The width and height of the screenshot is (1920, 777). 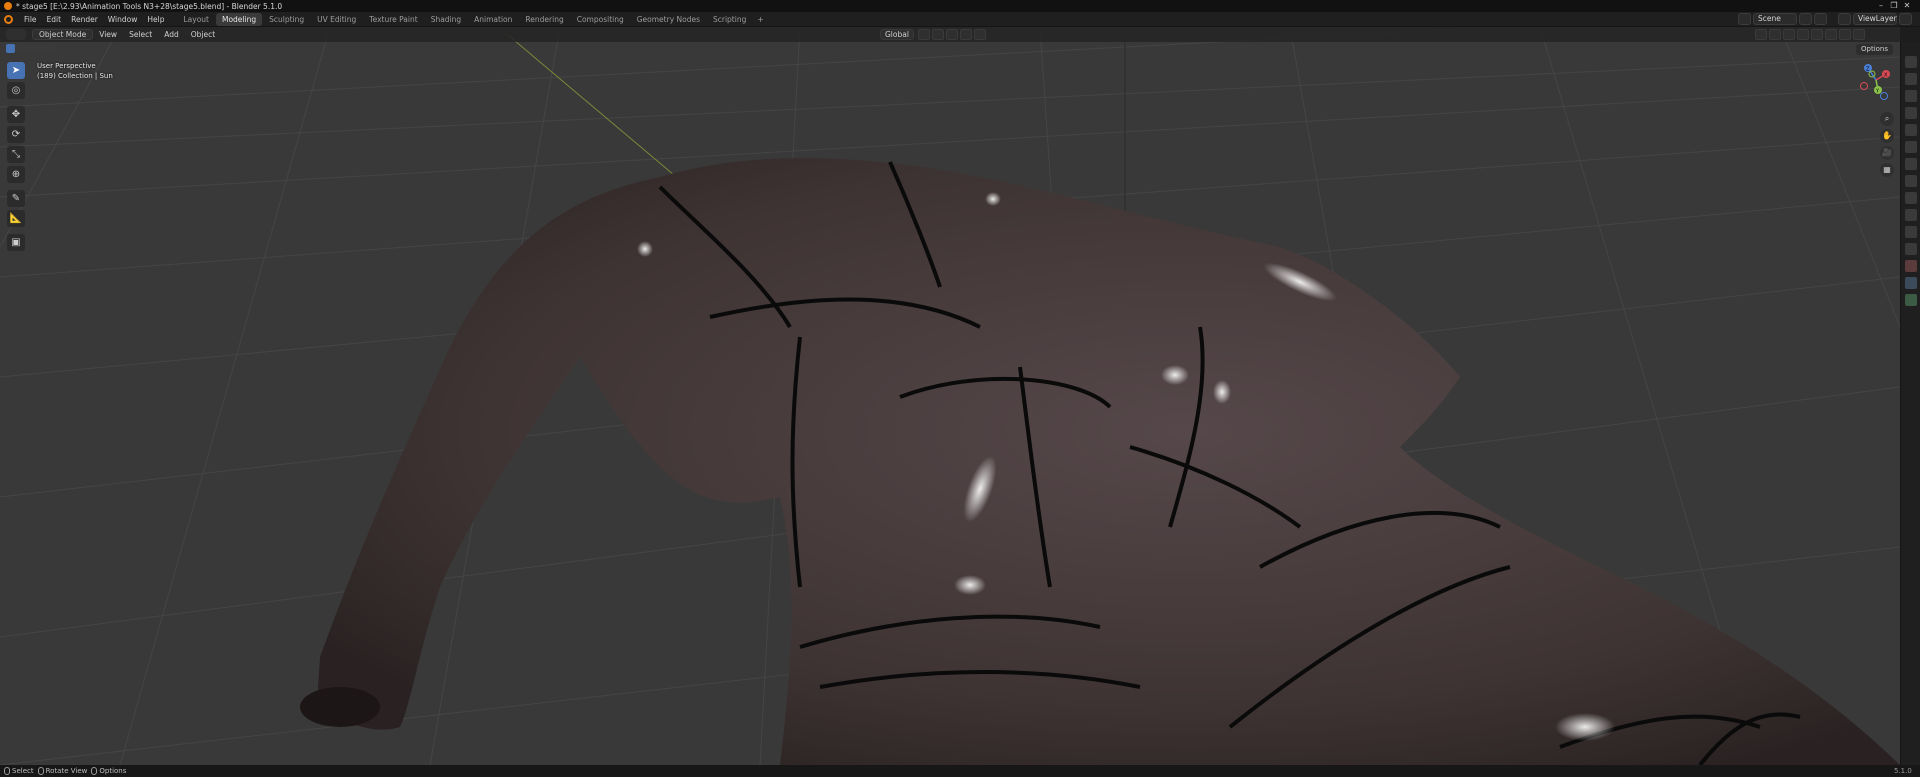 What do you see at coordinates (203, 34) in the screenshot?
I see `viewport-menu-object: Object` at bounding box center [203, 34].